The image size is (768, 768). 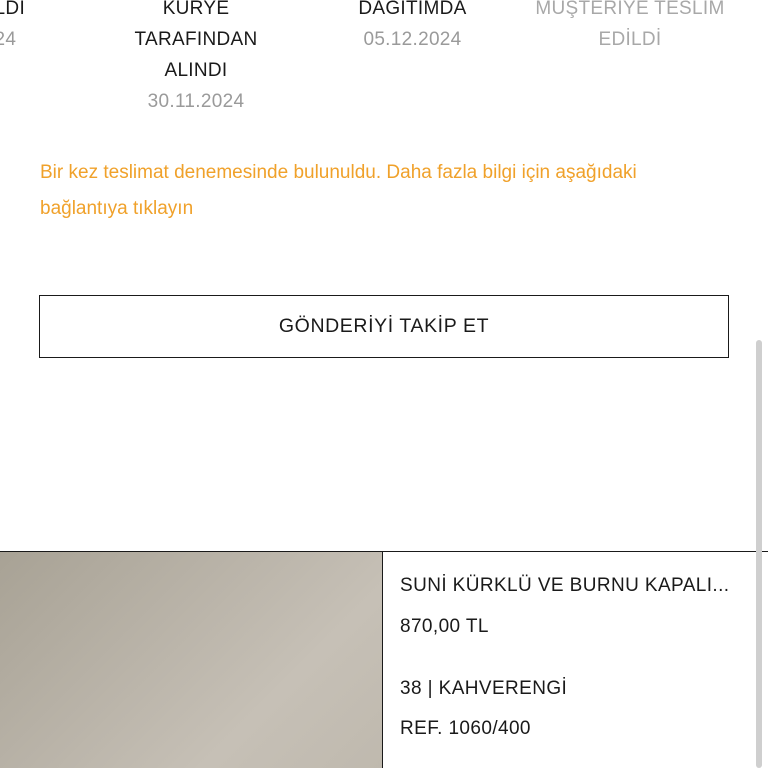 What do you see at coordinates (484, 688) in the screenshot?
I see `product-variant: 38 | KAHVERENGİ` at bounding box center [484, 688].